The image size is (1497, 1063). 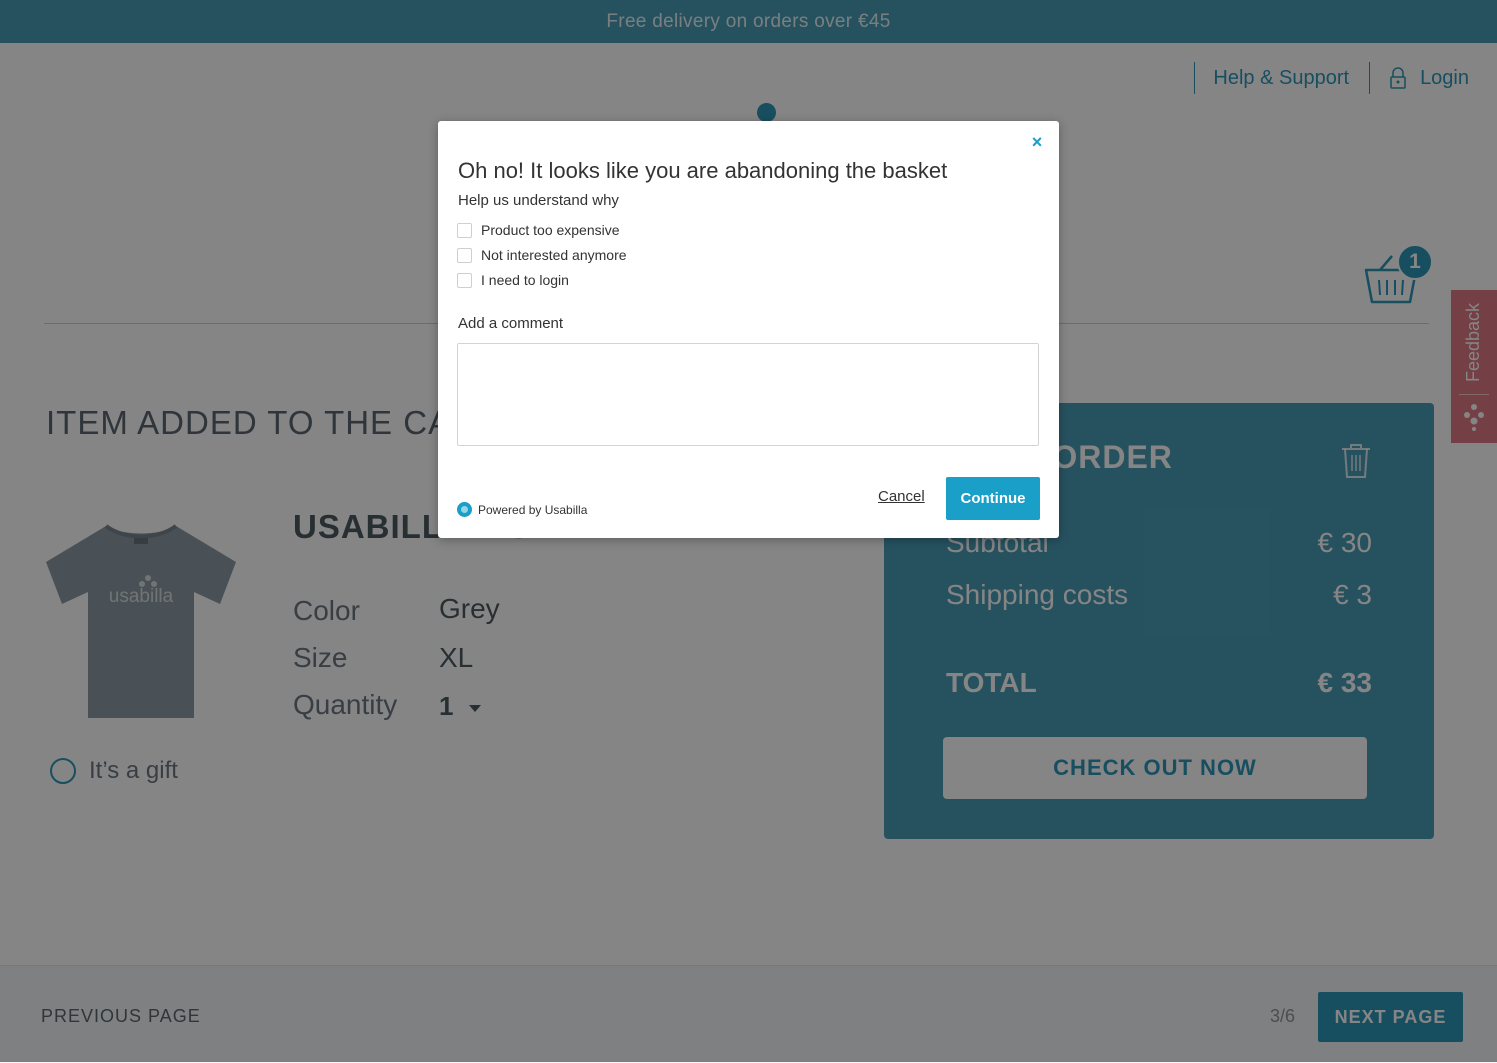 I want to click on option-not-interested: Not interested anymore, so click(x=542, y=255).